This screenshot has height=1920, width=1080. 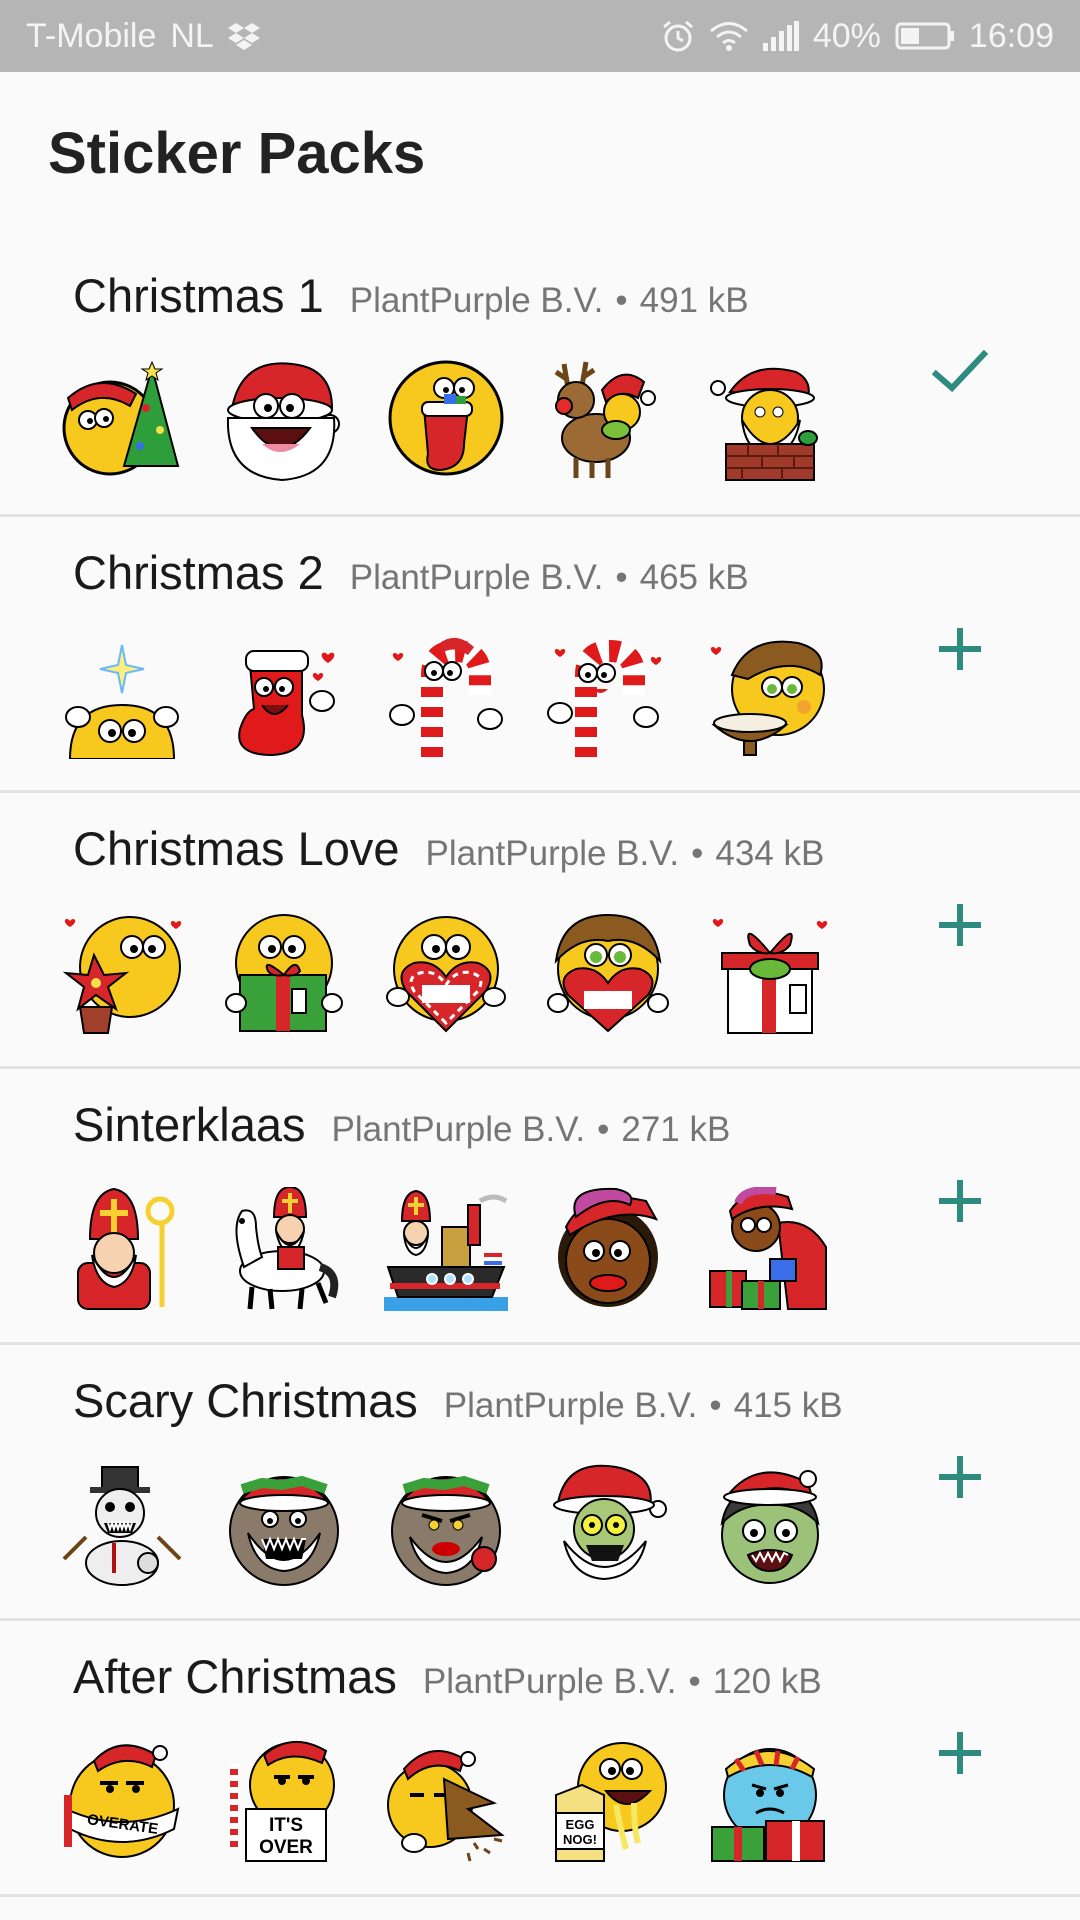 I want to click on clock: 16:09, so click(x=1011, y=35).